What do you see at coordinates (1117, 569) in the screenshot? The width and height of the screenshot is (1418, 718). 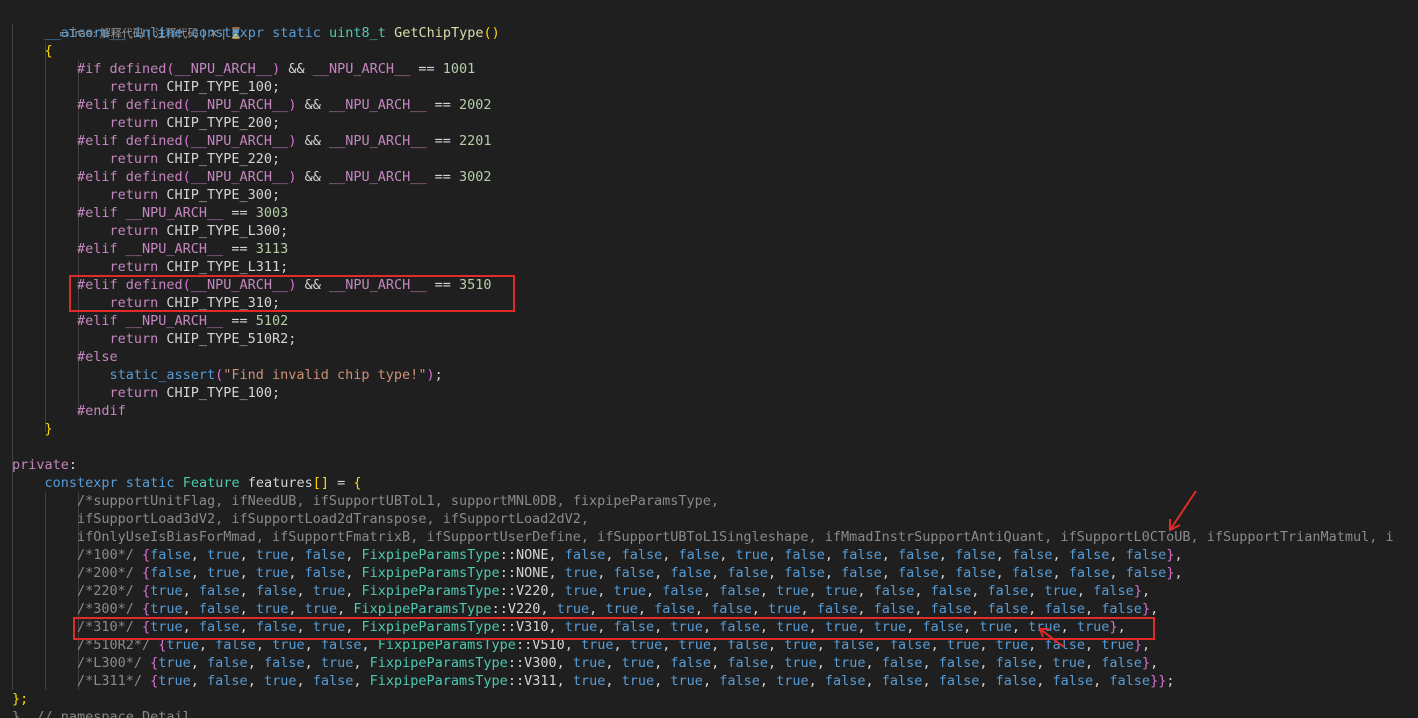 I see `annotation-arrows` at bounding box center [1117, 569].